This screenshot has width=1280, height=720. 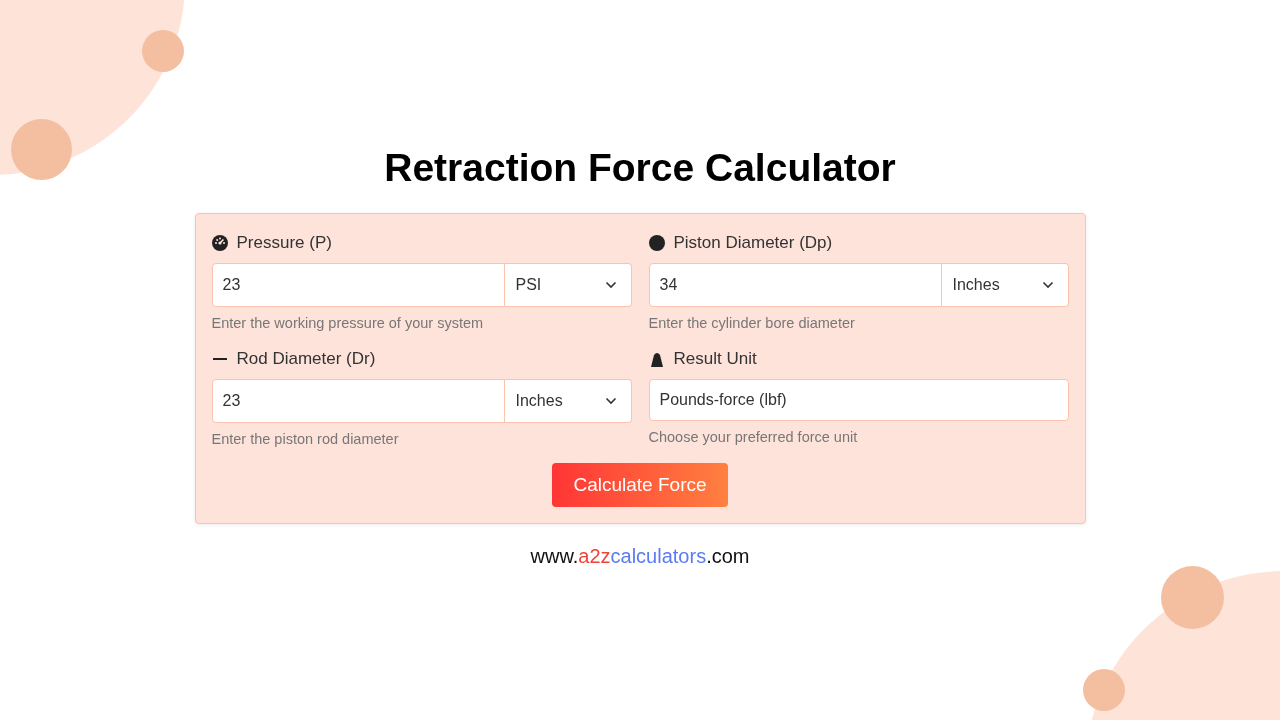 What do you see at coordinates (656, 359) in the screenshot?
I see `weight-icon` at bounding box center [656, 359].